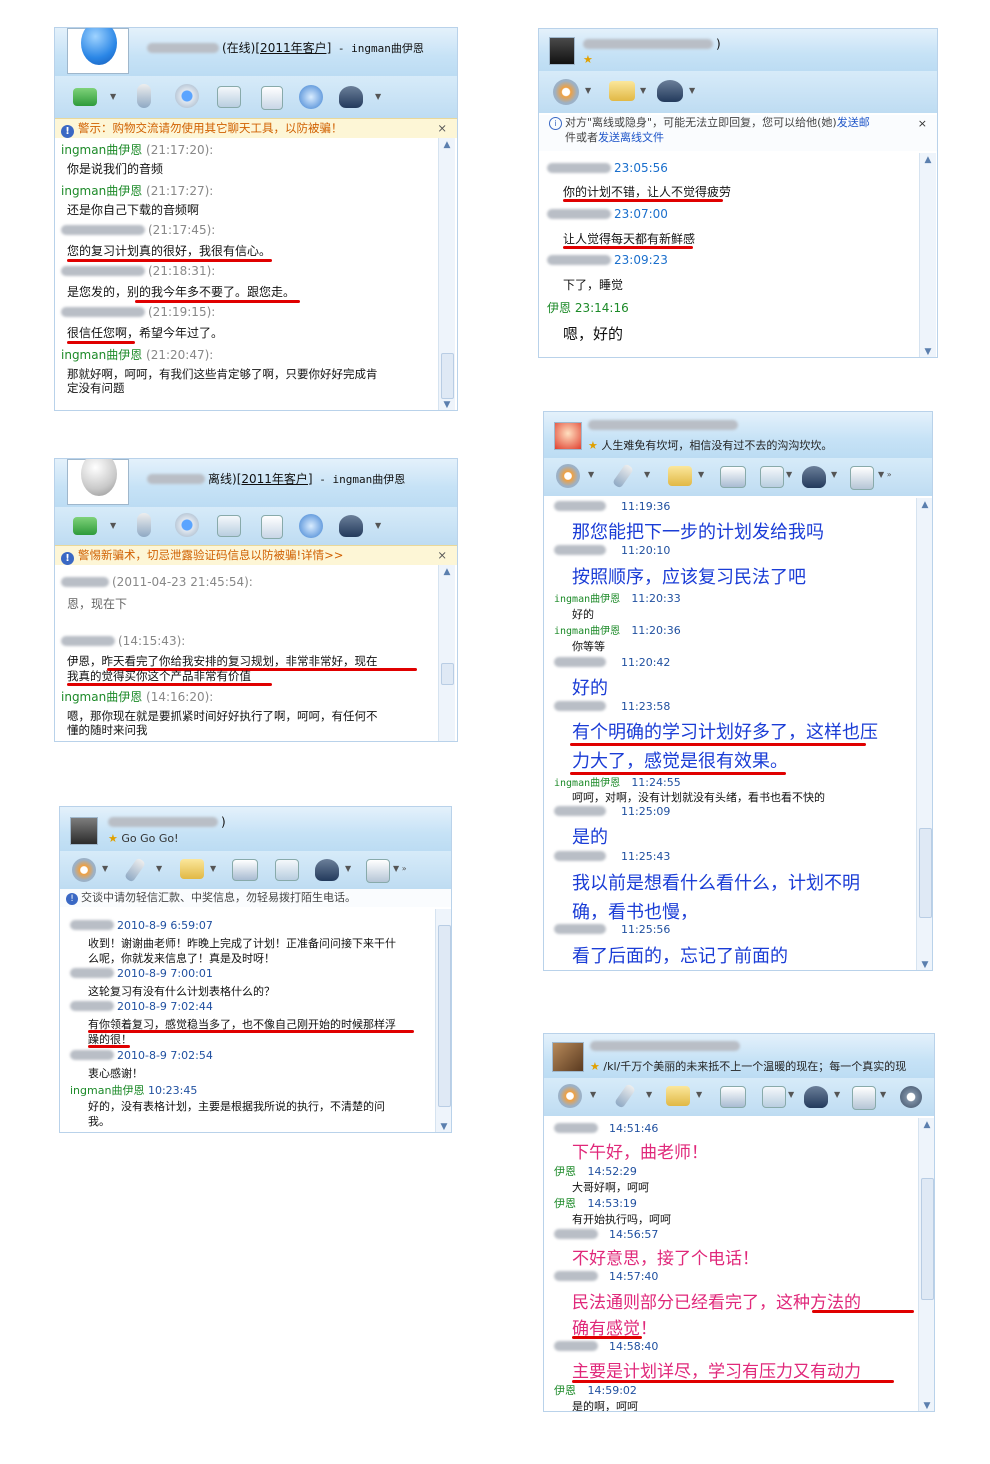 Image resolution: width=990 pixels, height=1464 pixels. Describe the element at coordinates (446, 653) in the screenshot. I see `scrollbar: ▲` at that location.